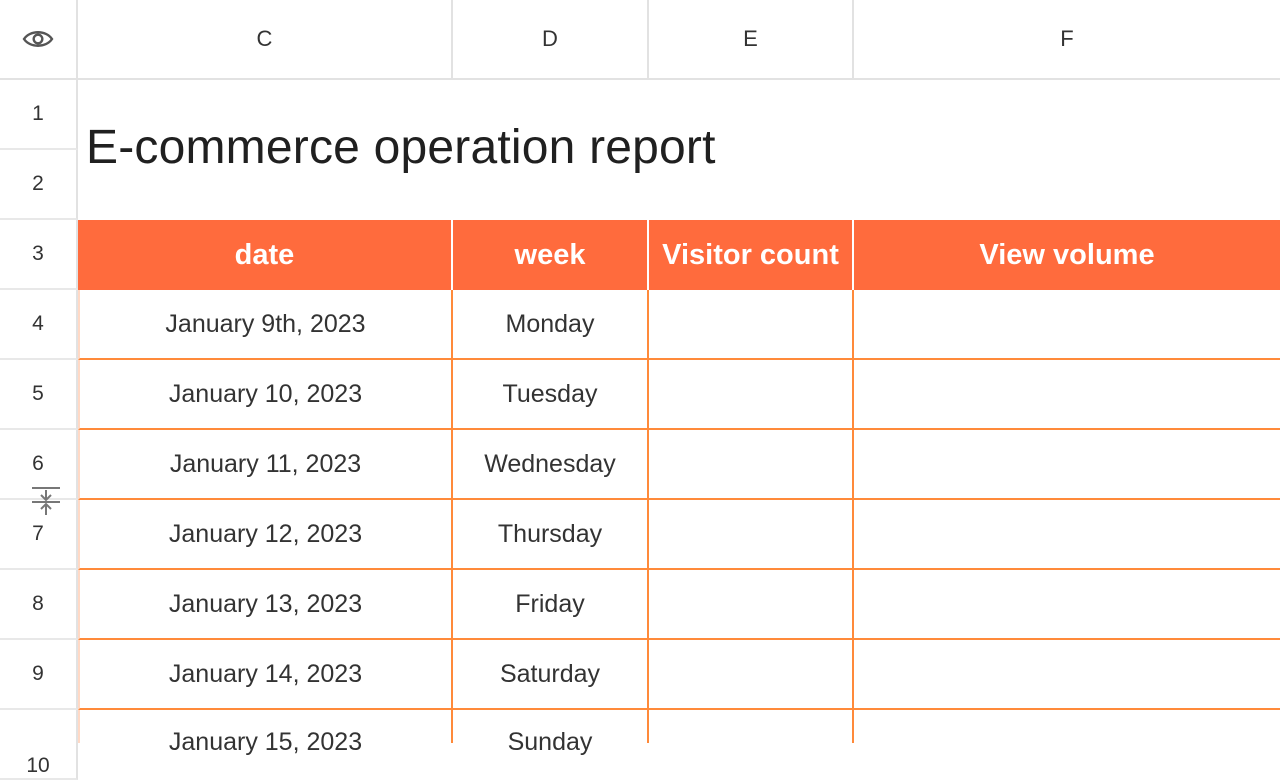  I want to click on row-header-8: 8, so click(39, 605).